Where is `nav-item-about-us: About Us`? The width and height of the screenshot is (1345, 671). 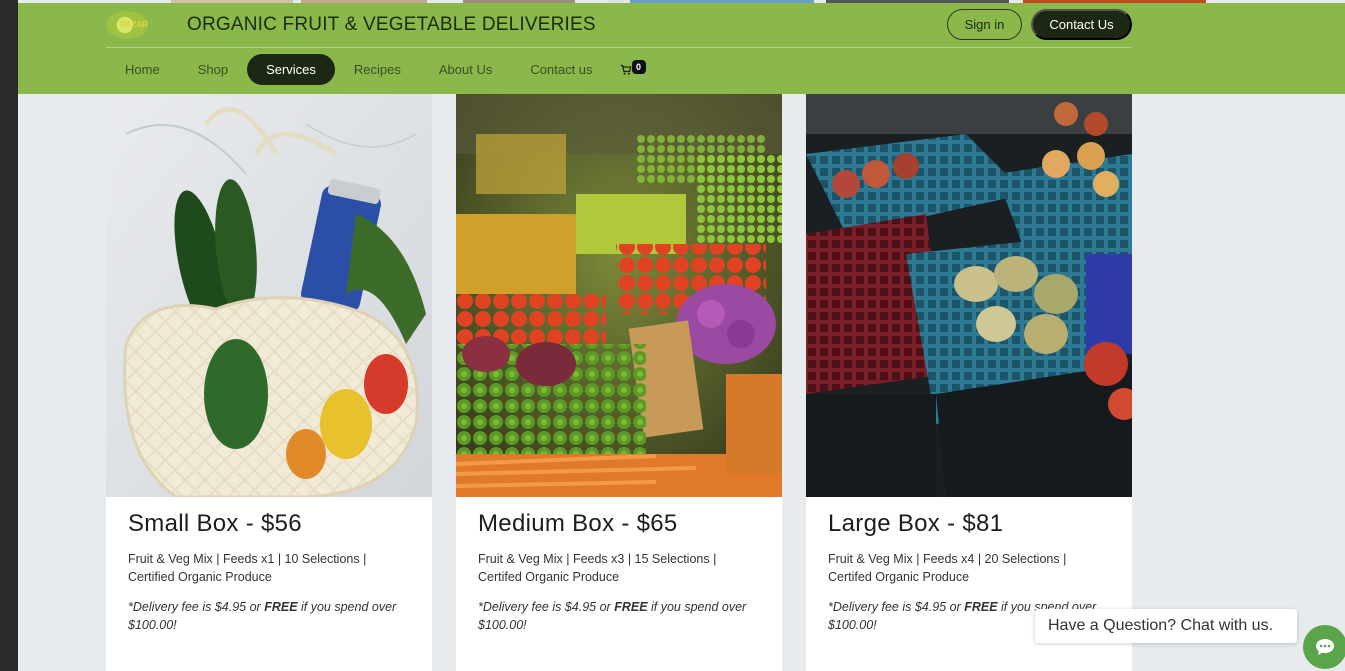 nav-item-about-us: About Us is located at coordinates (465, 69).